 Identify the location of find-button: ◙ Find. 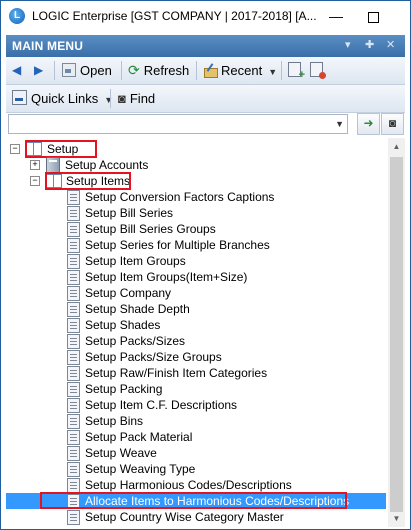
(136, 98).